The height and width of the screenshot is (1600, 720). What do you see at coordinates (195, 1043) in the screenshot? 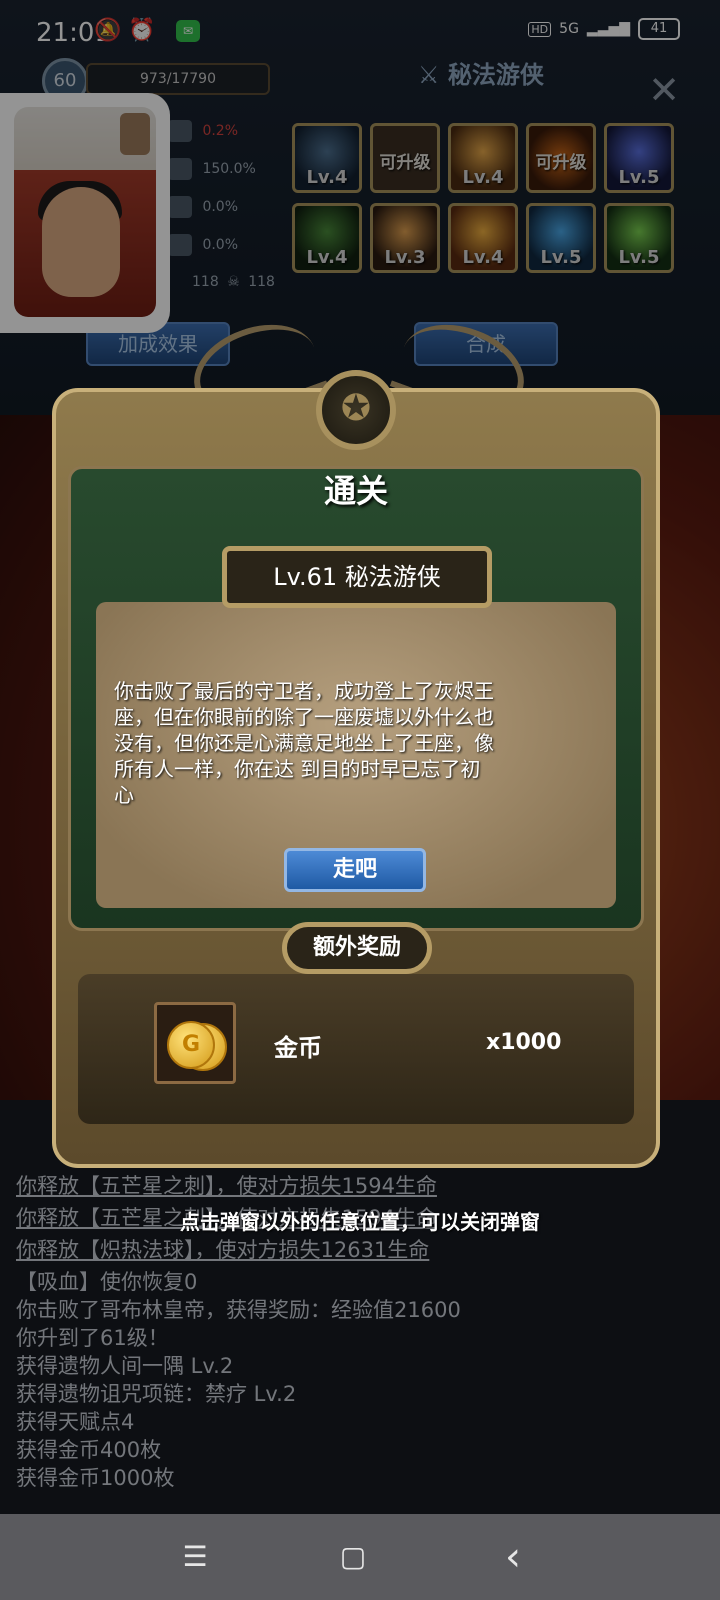
I see `coin-reward-icon: G` at bounding box center [195, 1043].